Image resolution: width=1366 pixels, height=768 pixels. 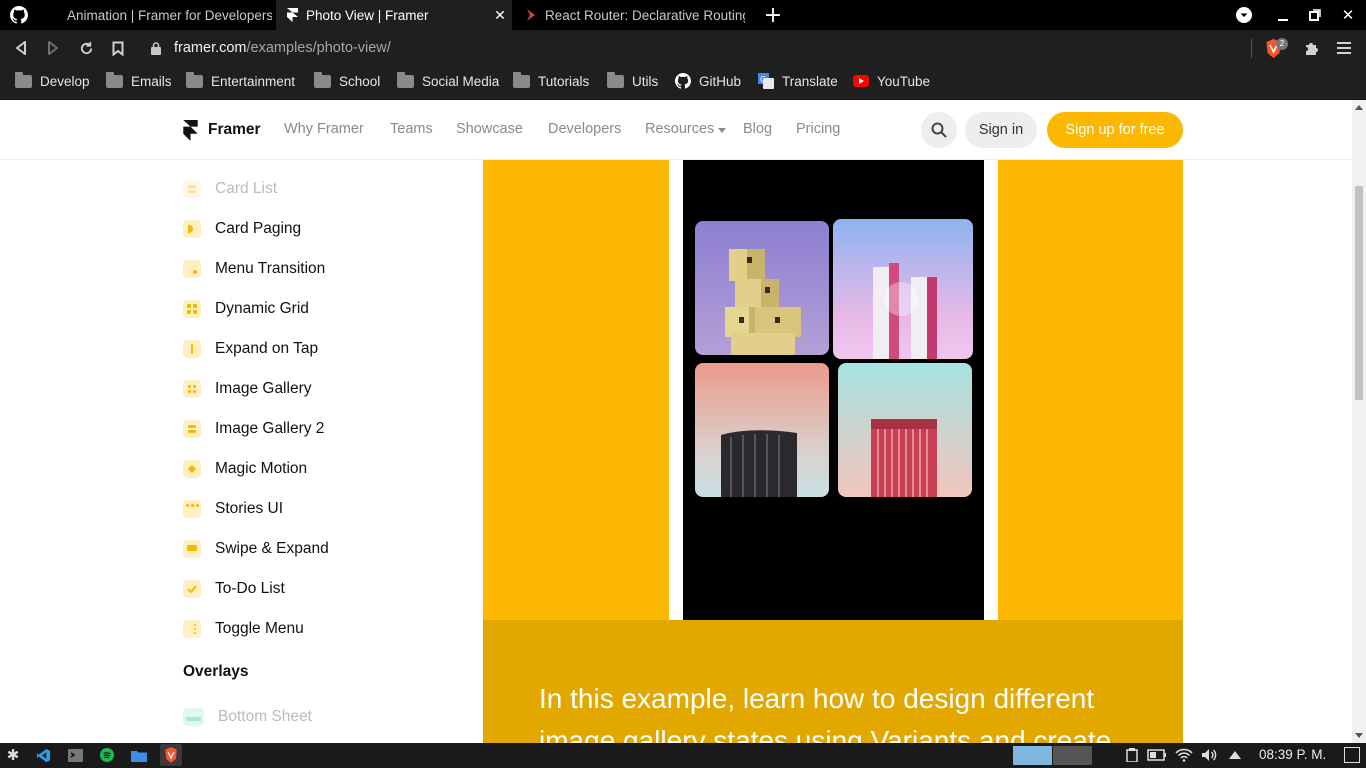 I want to click on card-paging-icon, so click(x=192, y=229).